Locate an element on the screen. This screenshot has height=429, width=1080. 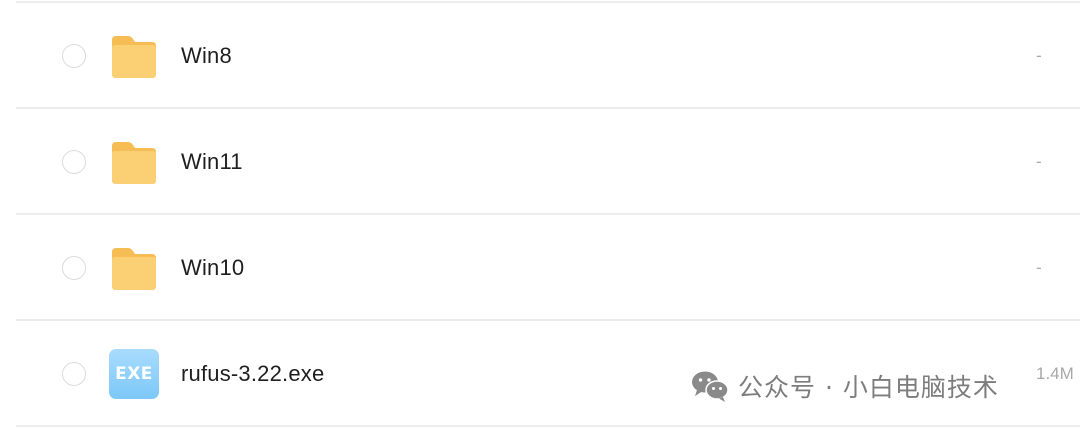
file-name: Win10 is located at coordinates (212, 268).